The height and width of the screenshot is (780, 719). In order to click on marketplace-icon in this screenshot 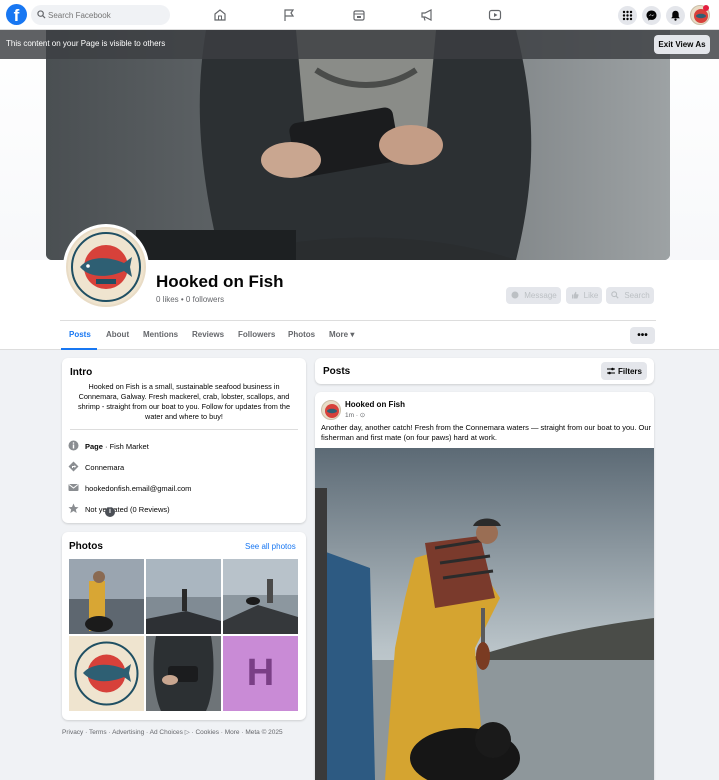, I will do `click(359, 15)`.